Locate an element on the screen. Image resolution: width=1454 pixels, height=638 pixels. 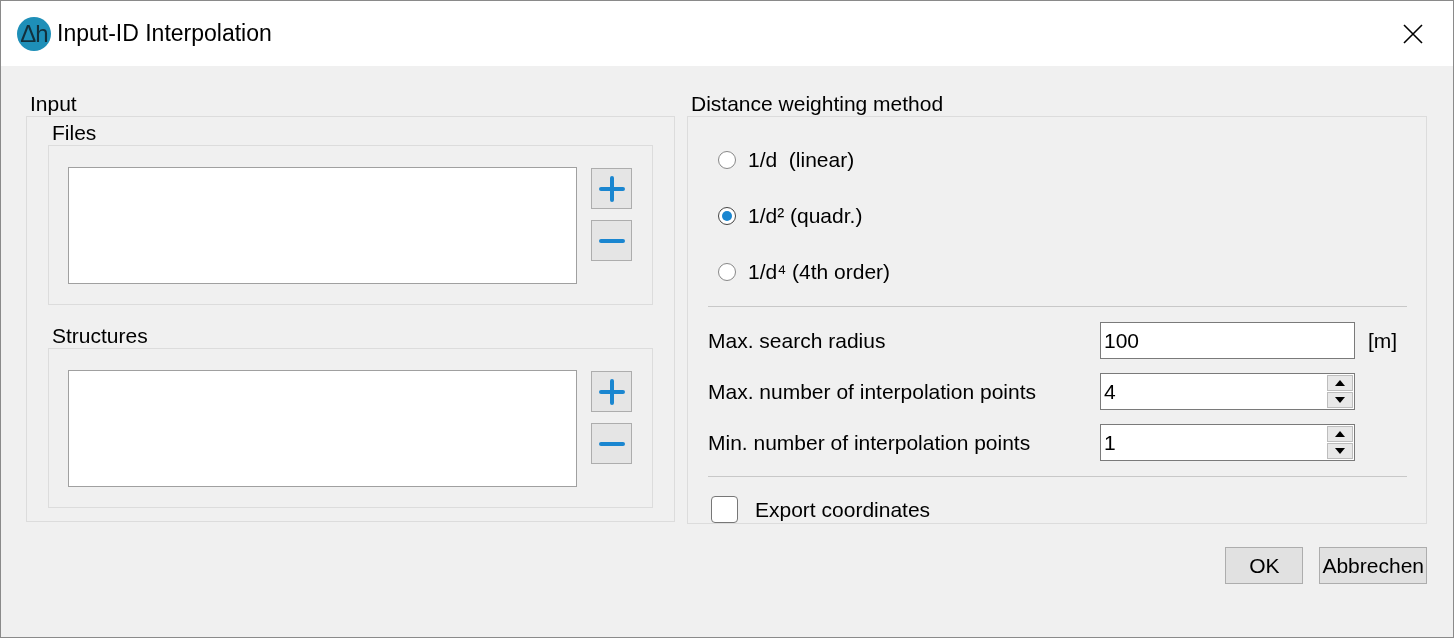
group-title: Files is located at coordinates (74, 133).